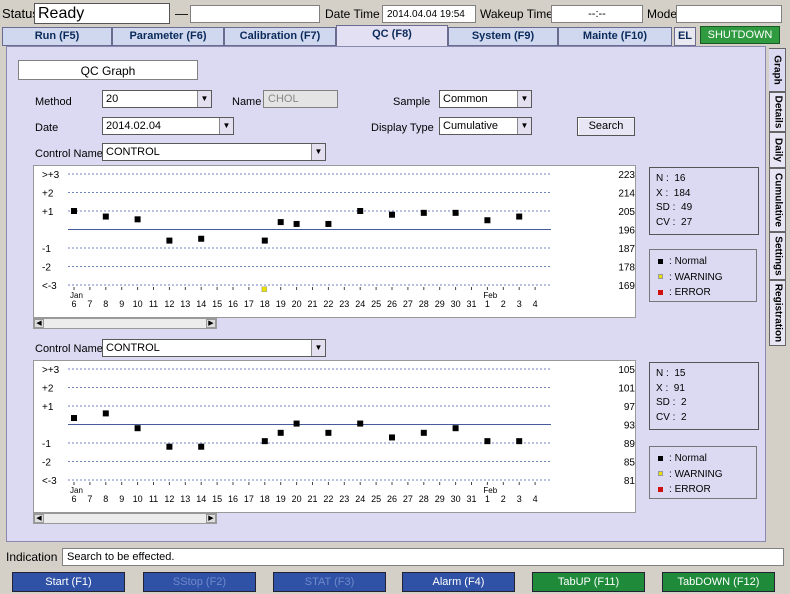  I want to click on sstop-button: SStop (F2), so click(199, 582).